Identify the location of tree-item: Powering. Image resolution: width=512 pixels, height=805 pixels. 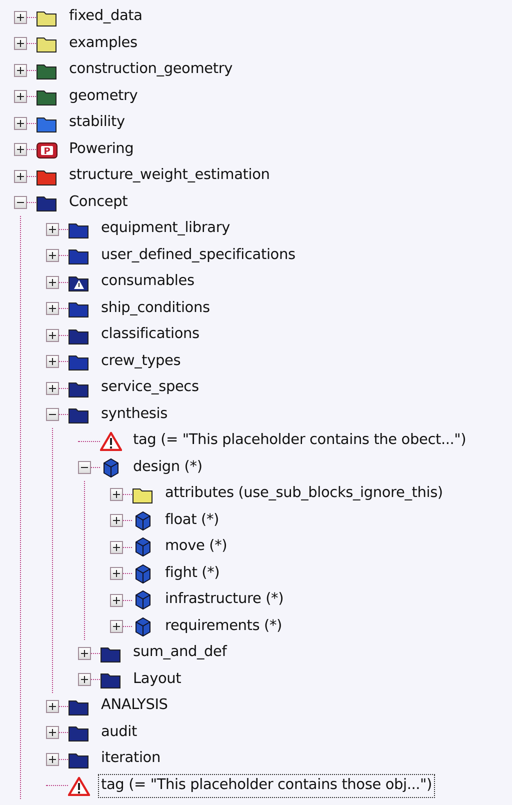
(101, 150).